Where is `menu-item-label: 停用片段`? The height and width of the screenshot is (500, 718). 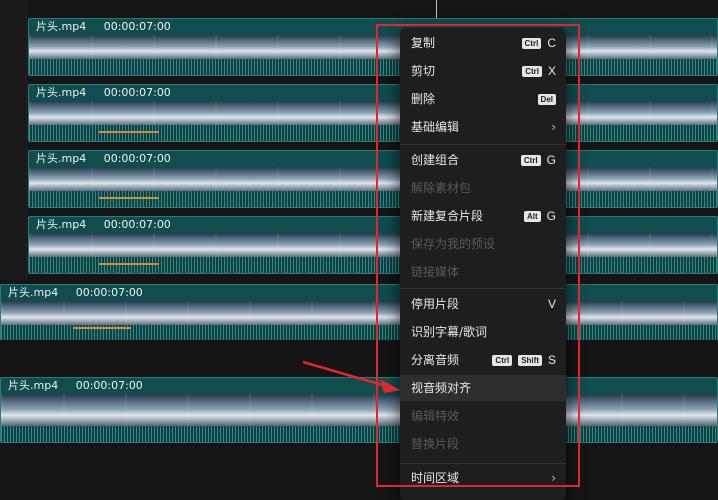 menu-item-label: 停用片段 is located at coordinates (435, 304).